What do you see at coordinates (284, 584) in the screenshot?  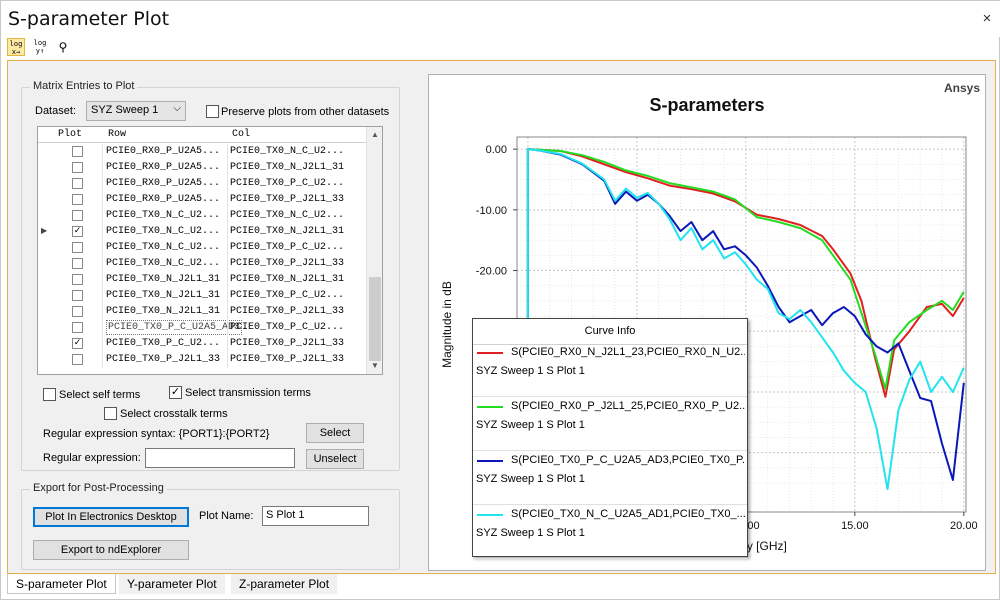 I see `tab-z-parameter-plot: Z-parameter Plot` at bounding box center [284, 584].